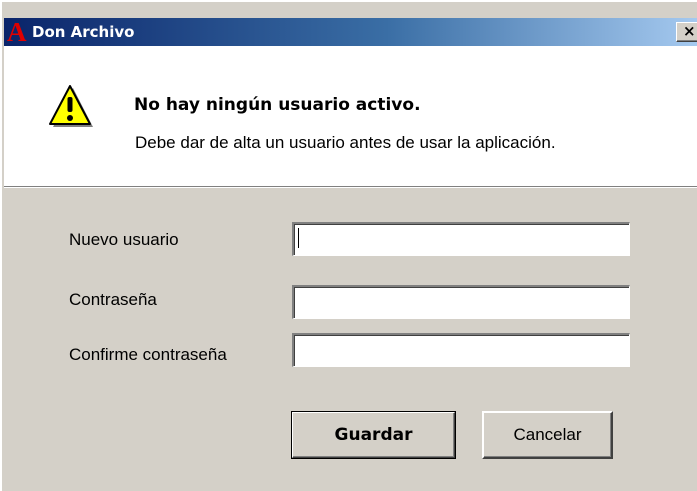 The height and width of the screenshot is (491, 697). Describe the element at coordinates (83, 32) in the screenshot. I see `window-title: Don Archivo` at that location.